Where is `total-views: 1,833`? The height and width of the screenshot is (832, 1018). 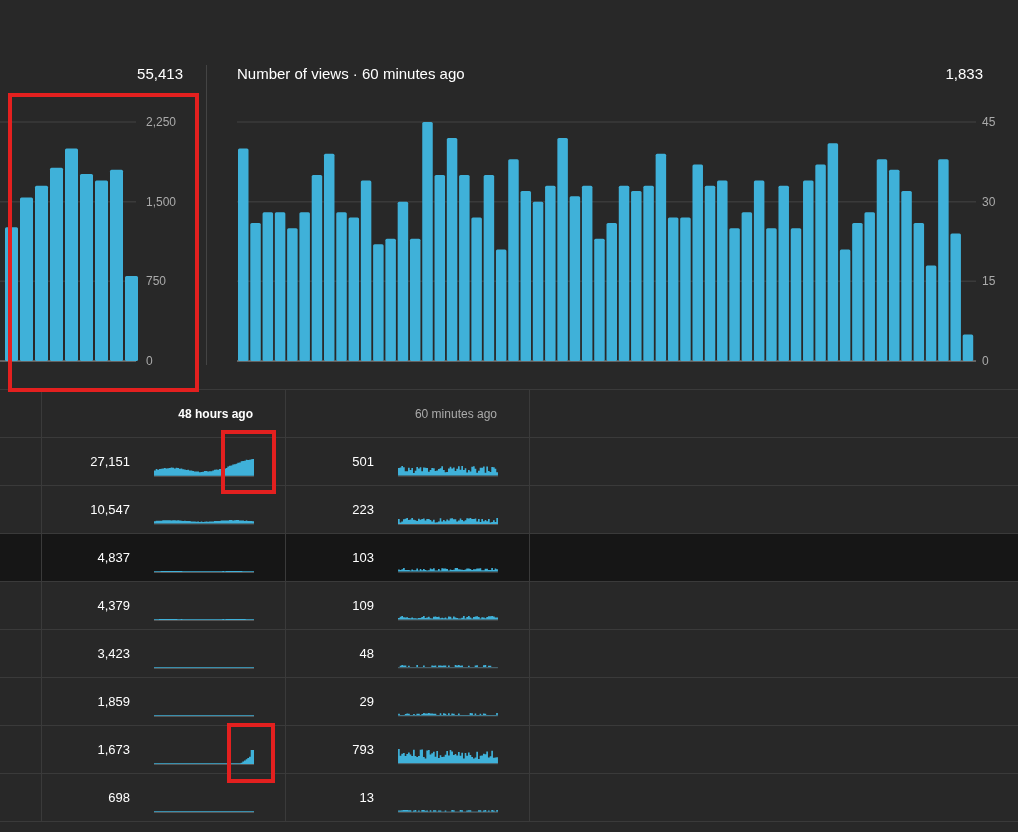 total-views: 1,833 is located at coordinates (964, 74).